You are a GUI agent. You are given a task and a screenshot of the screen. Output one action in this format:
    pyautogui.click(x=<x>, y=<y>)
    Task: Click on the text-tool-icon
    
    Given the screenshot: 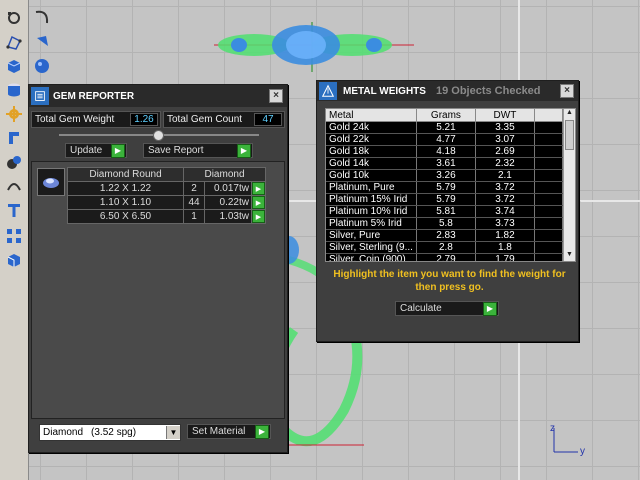 What is the action you would take?
    pyautogui.click(x=14, y=210)
    